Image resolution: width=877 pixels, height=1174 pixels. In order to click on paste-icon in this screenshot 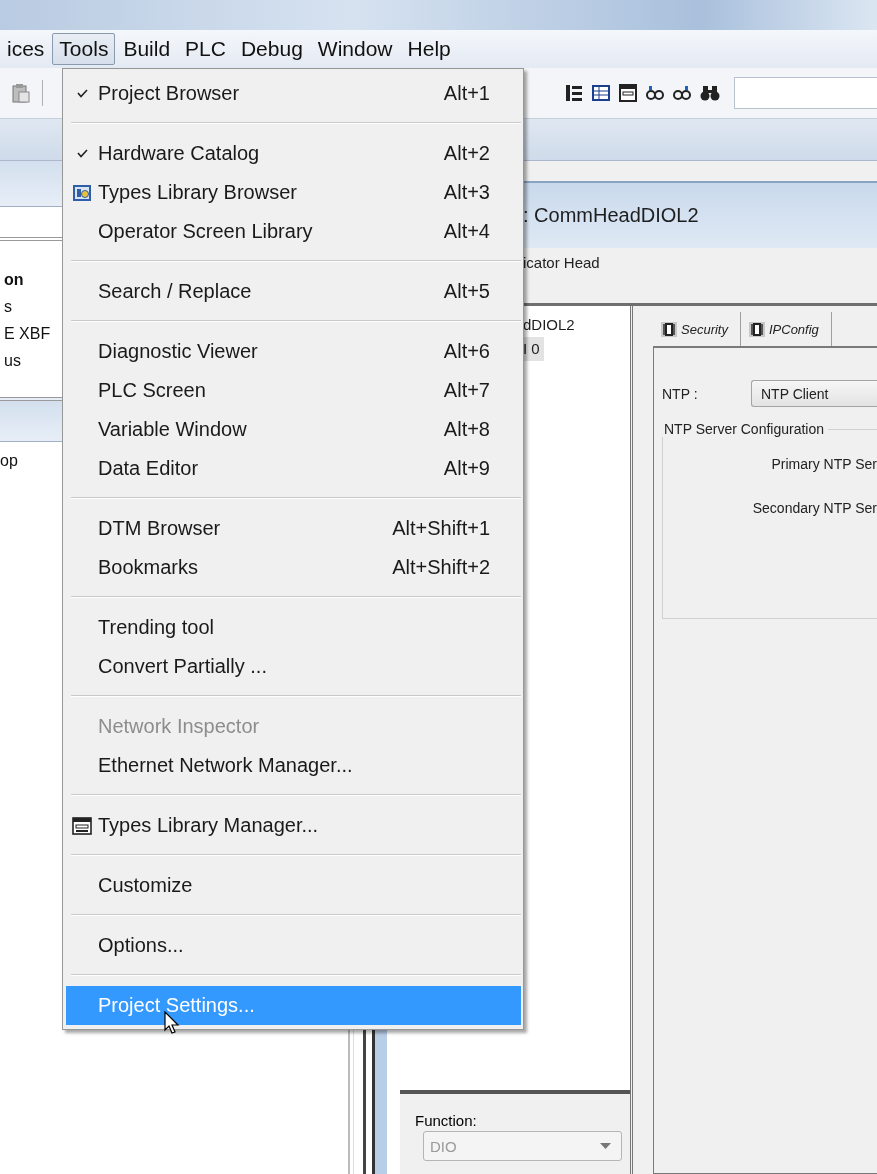, I will do `click(21, 93)`.